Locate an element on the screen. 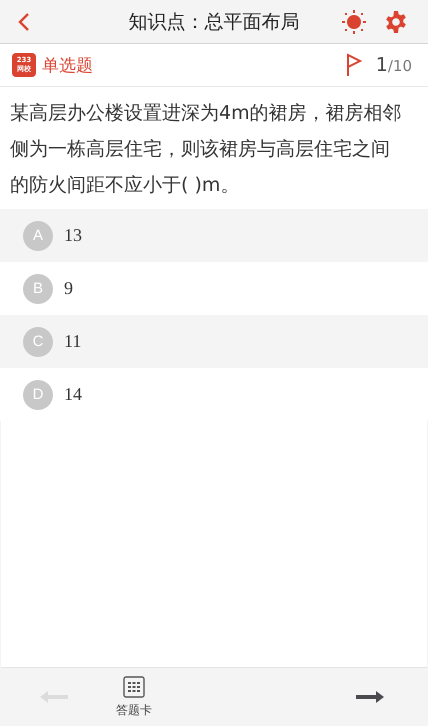 Image resolution: width=428 pixels, height=726 pixels. grid-icon is located at coordinates (134, 687).